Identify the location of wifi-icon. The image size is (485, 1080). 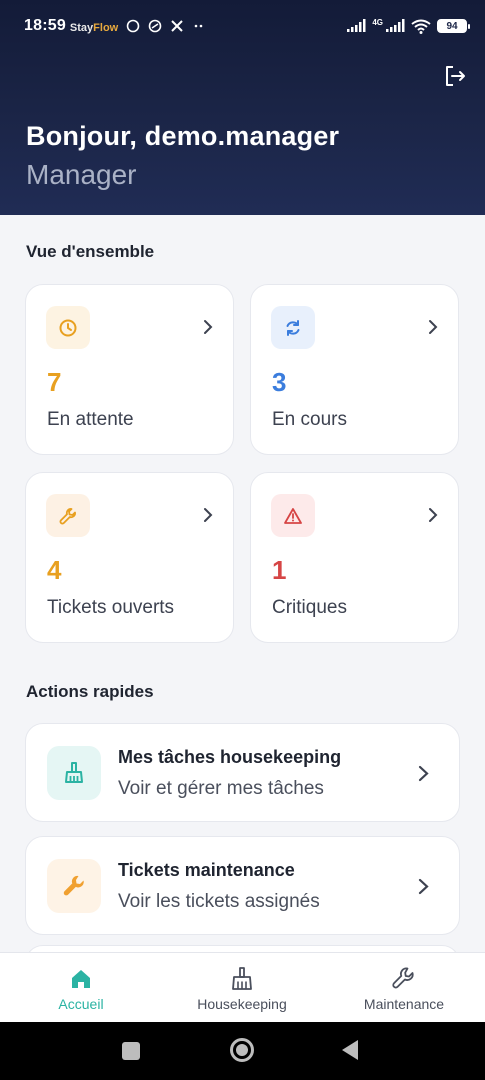
(421, 26).